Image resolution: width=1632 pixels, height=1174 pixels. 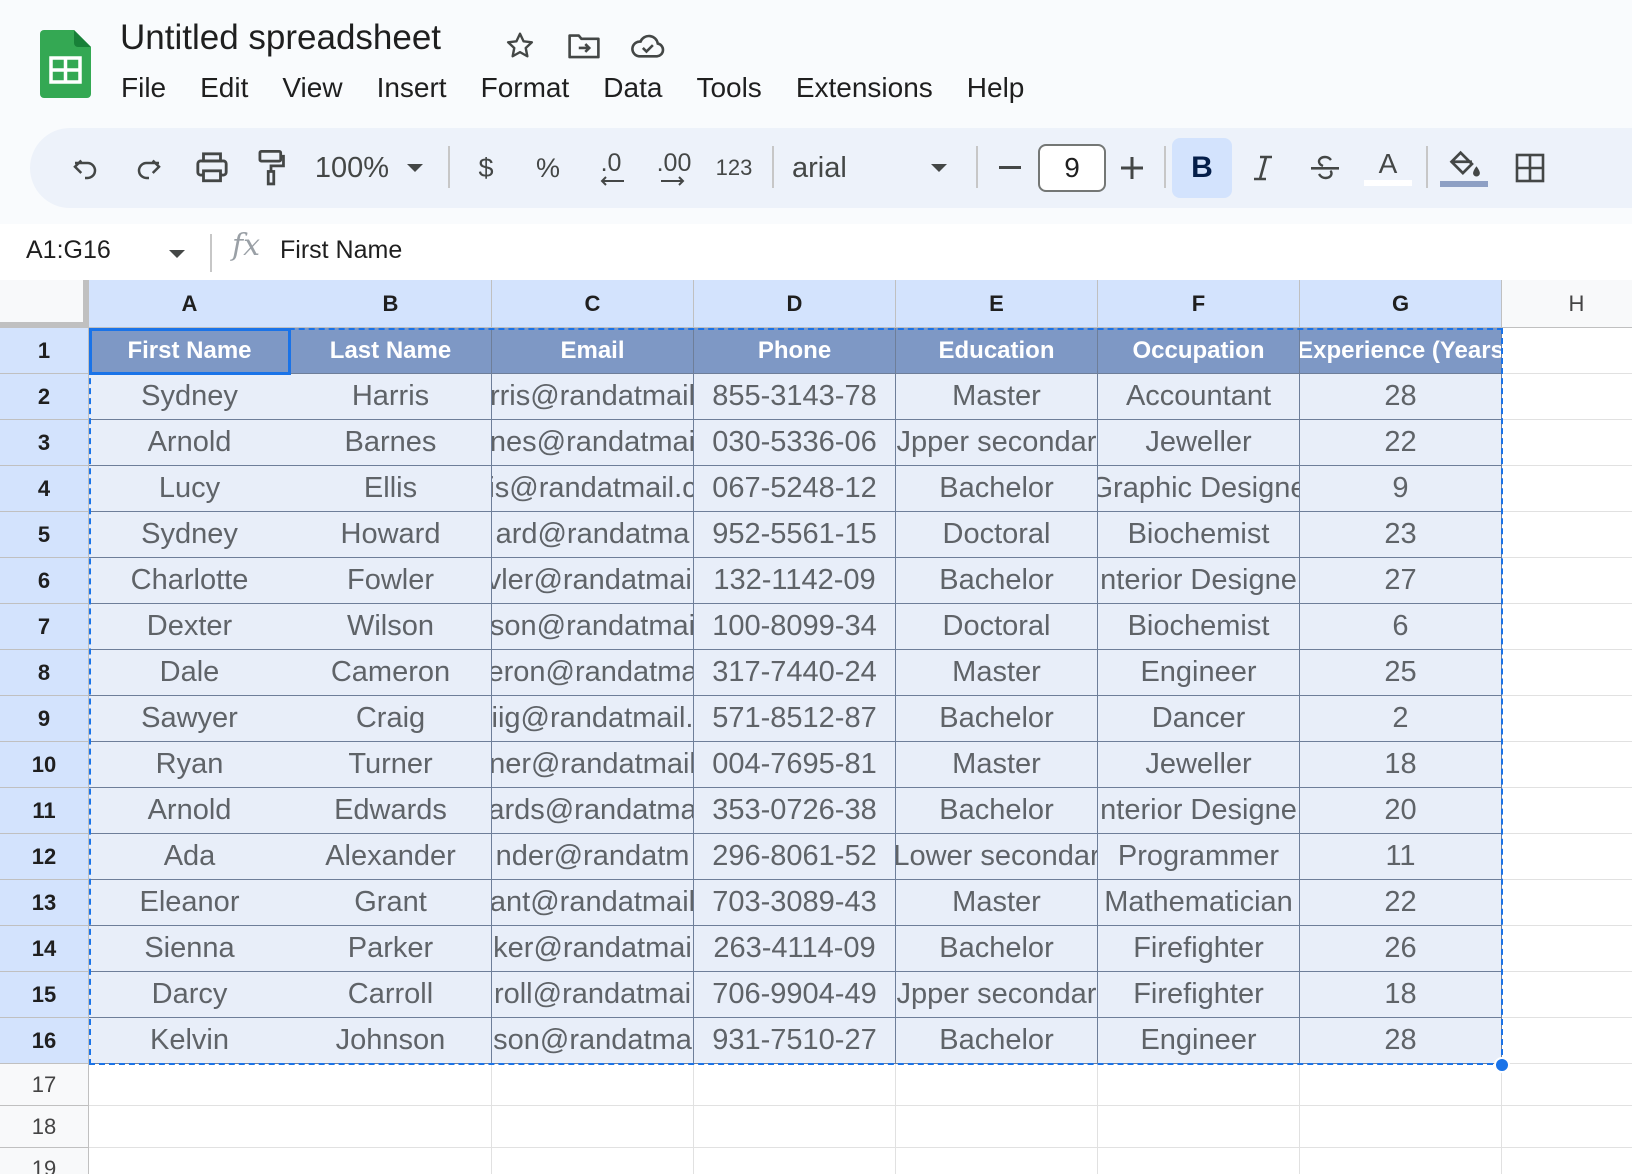 I want to click on row-header-4: 4, so click(x=44, y=489).